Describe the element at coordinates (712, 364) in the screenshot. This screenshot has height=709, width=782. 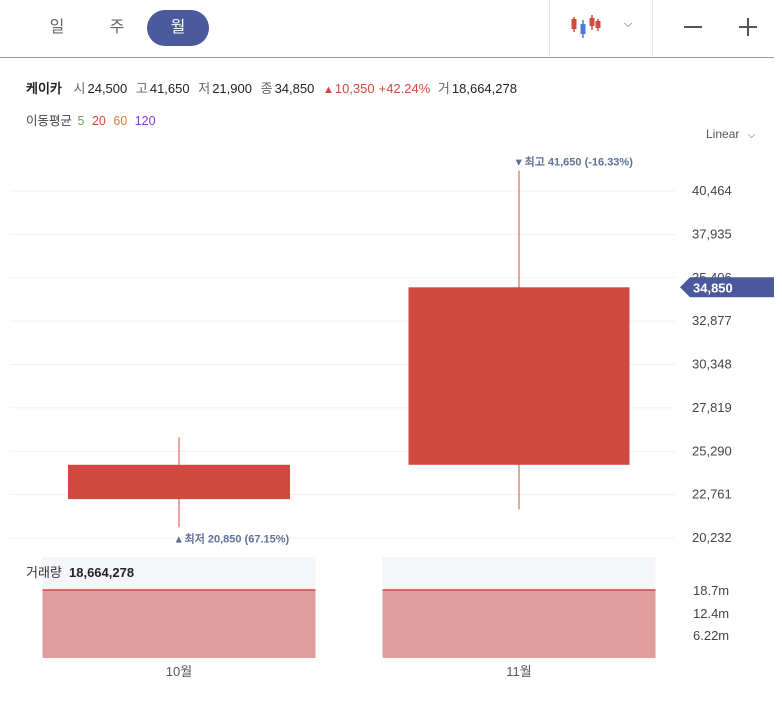
I see `y-tick-label: 30,348` at that location.